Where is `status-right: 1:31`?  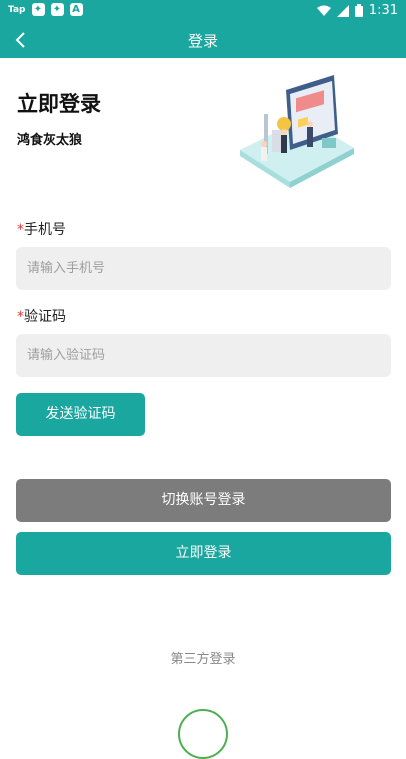
status-right: 1:31 is located at coordinates (357, 10).